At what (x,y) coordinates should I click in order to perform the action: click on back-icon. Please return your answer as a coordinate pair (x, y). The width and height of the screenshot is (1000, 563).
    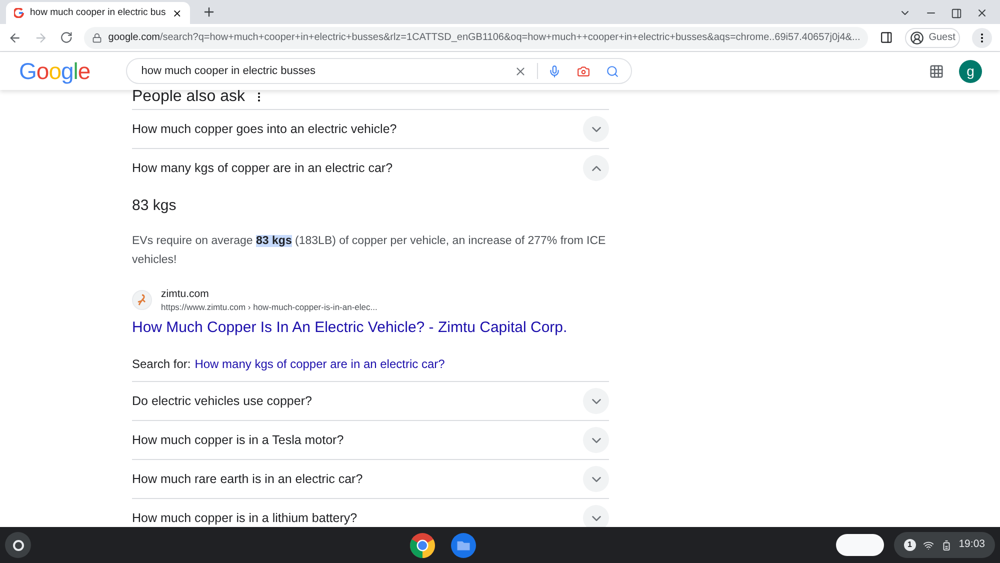
    Looking at the image, I should click on (15, 37).